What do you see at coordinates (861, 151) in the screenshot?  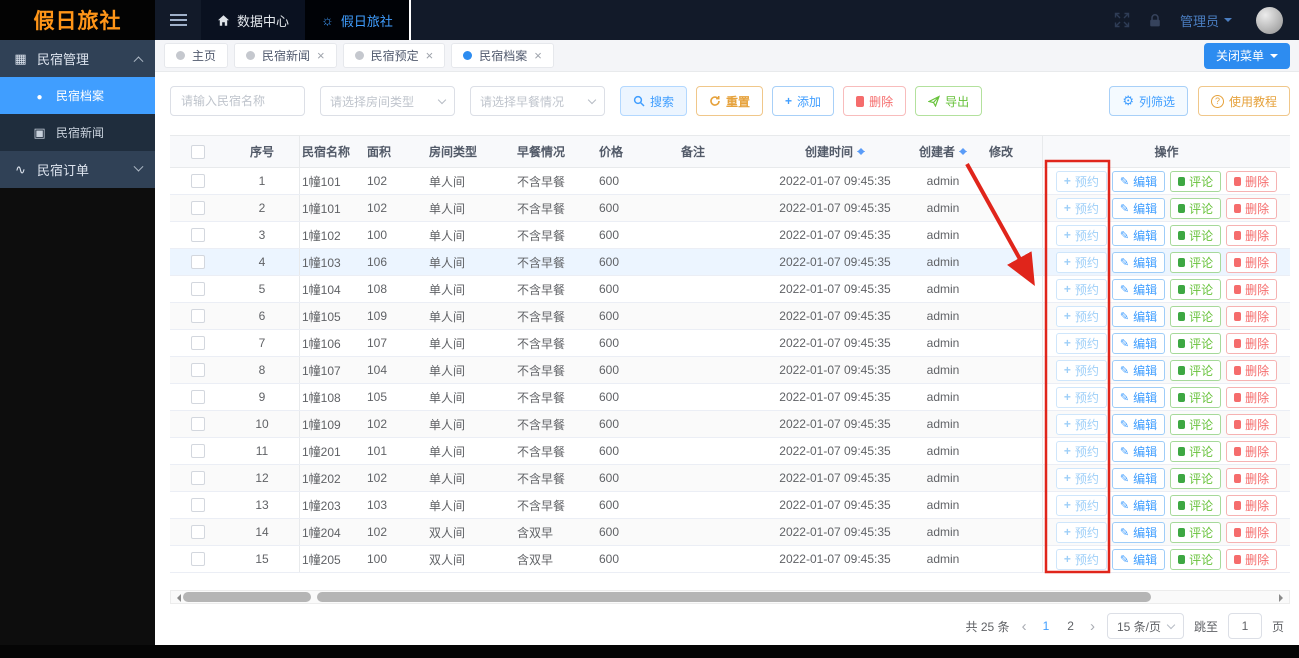 I see `sort-icon` at bounding box center [861, 151].